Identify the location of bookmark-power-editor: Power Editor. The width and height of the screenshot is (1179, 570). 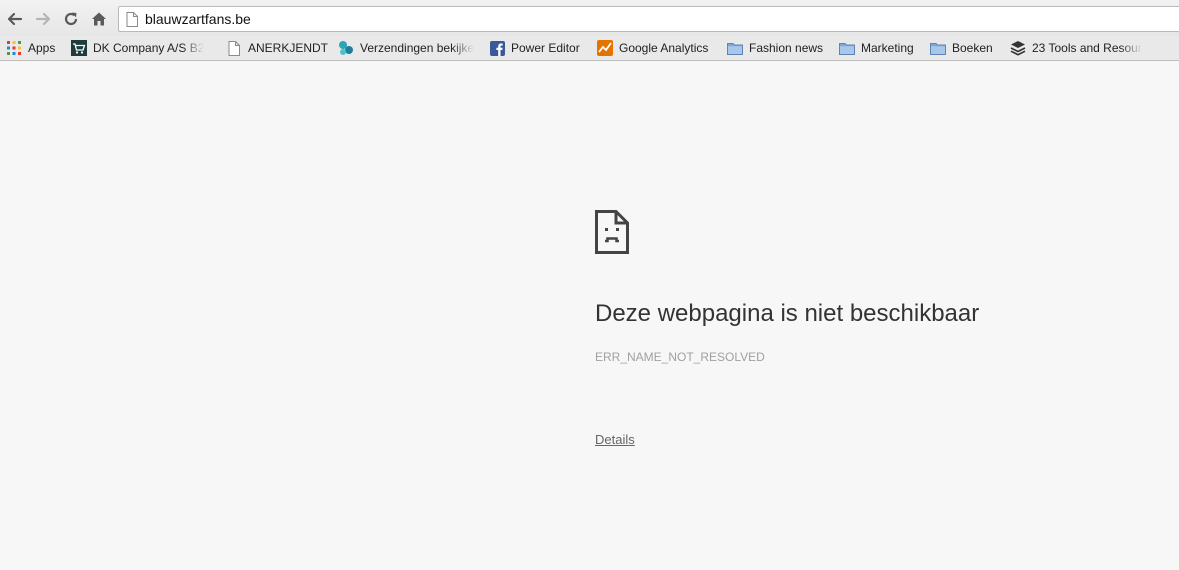
(534, 48).